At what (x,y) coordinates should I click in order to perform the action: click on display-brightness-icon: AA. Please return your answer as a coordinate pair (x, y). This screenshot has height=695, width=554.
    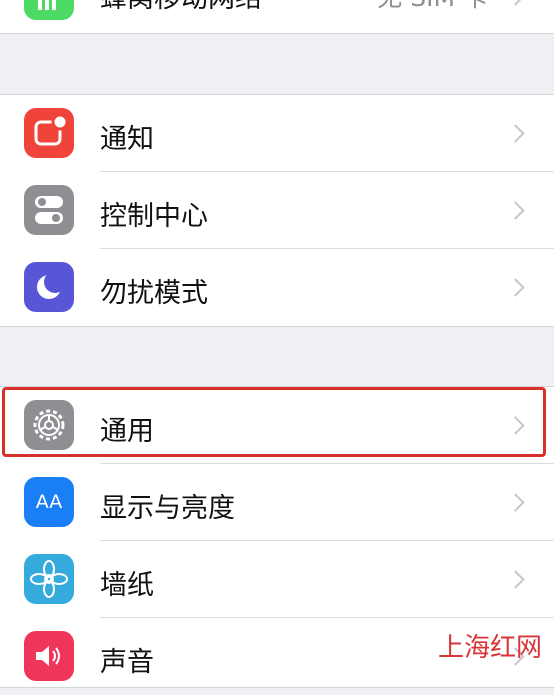
    Looking at the image, I should click on (49, 502).